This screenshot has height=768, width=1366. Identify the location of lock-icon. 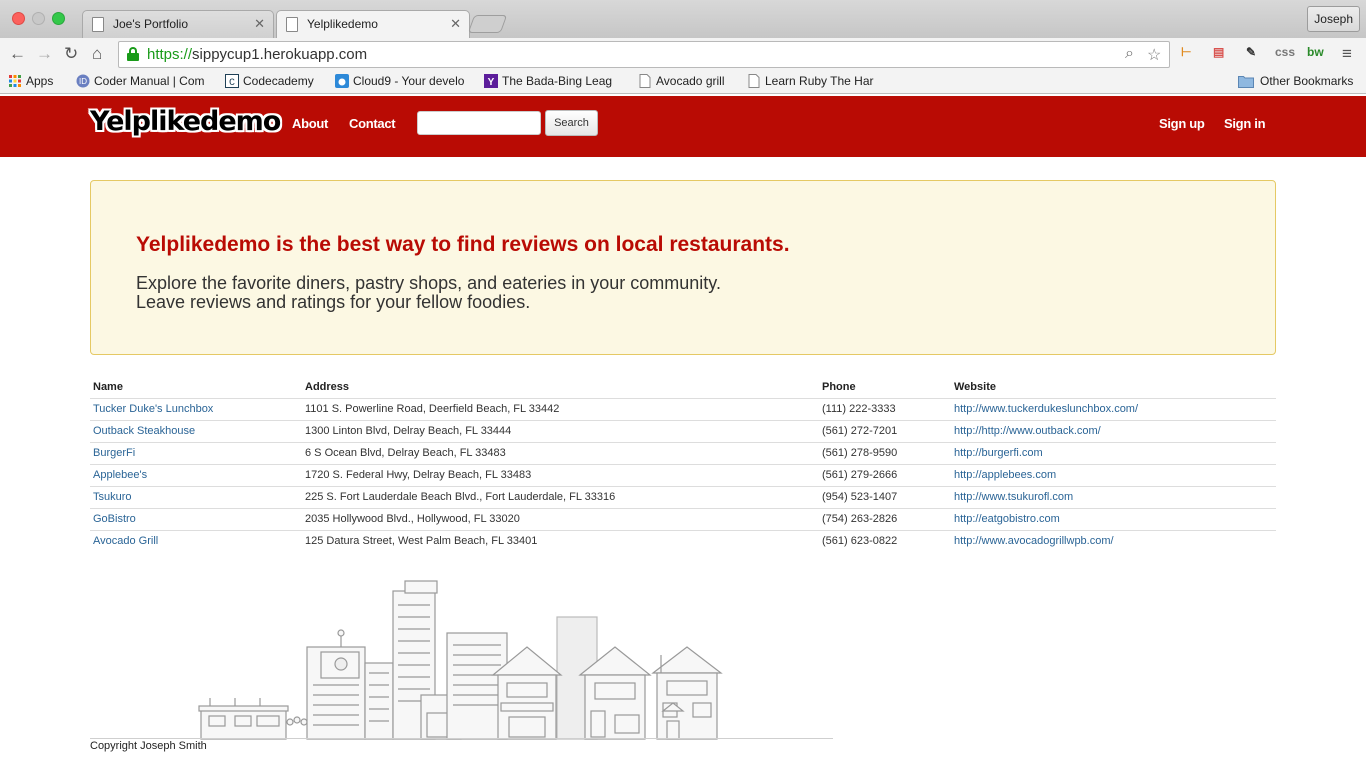
(133, 54).